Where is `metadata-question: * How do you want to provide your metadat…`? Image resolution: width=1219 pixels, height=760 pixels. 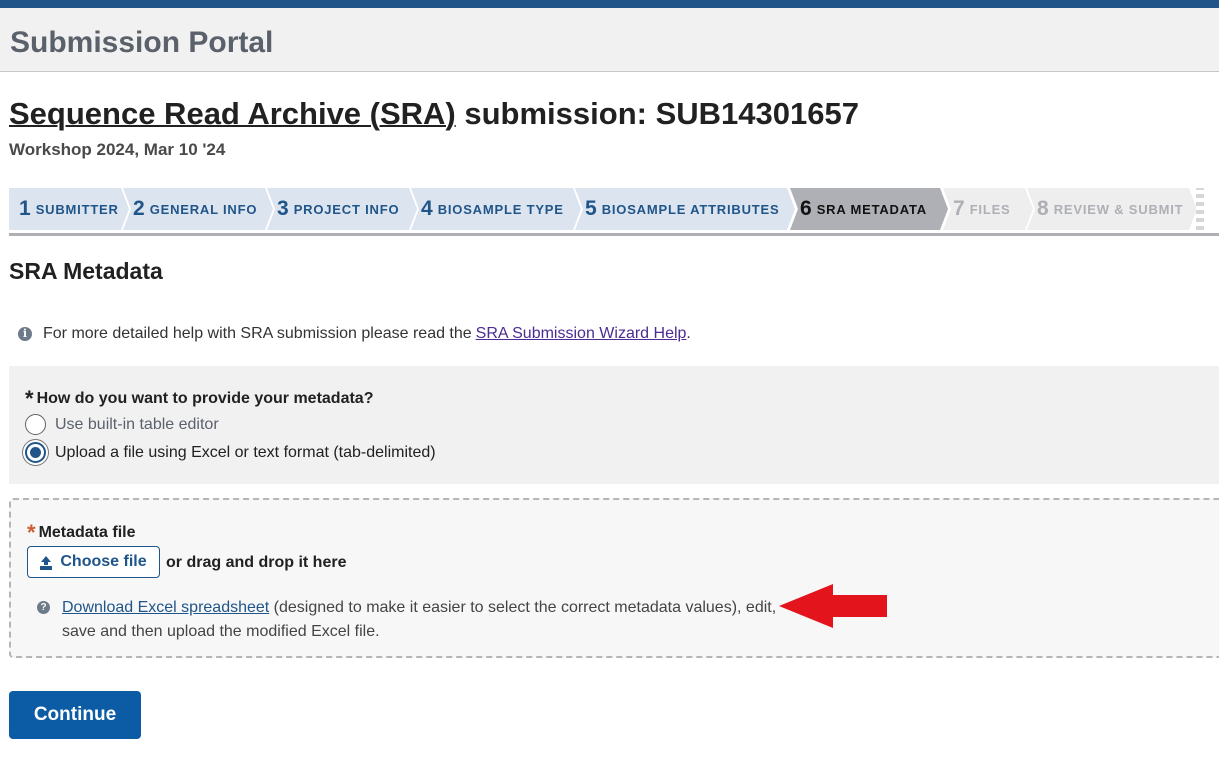
metadata-question: * How do you want to provide your metadat… is located at coordinates (199, 399).